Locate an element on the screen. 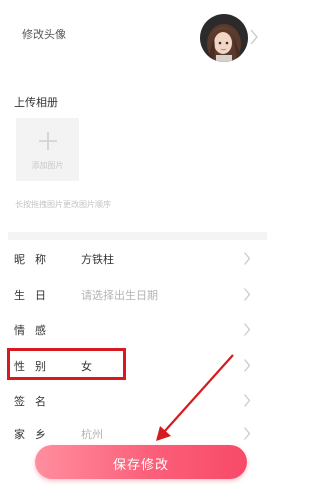  signature-row: 签名 is located at coordinates (133, 400).